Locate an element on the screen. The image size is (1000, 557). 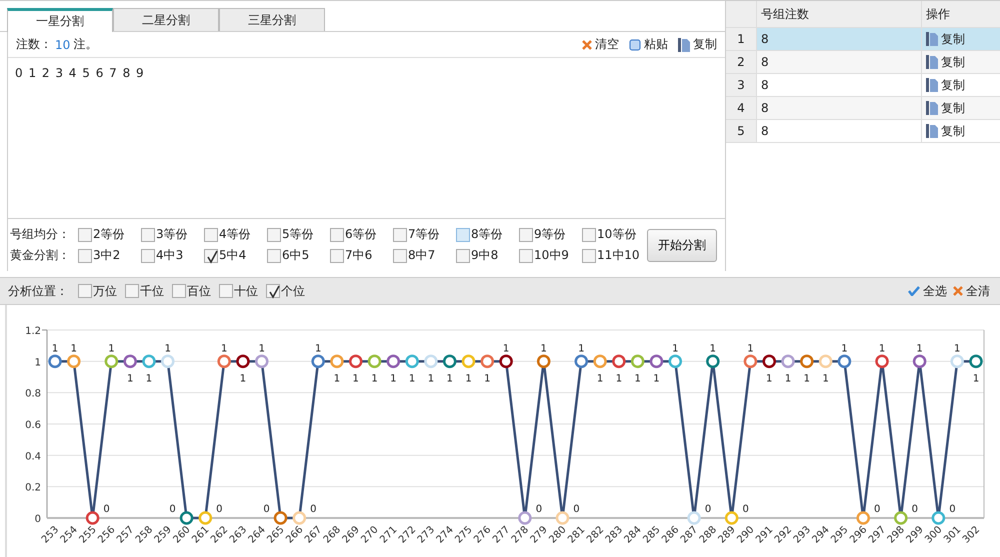
x-tick-label: 298 is located at coordinates (896, 535).